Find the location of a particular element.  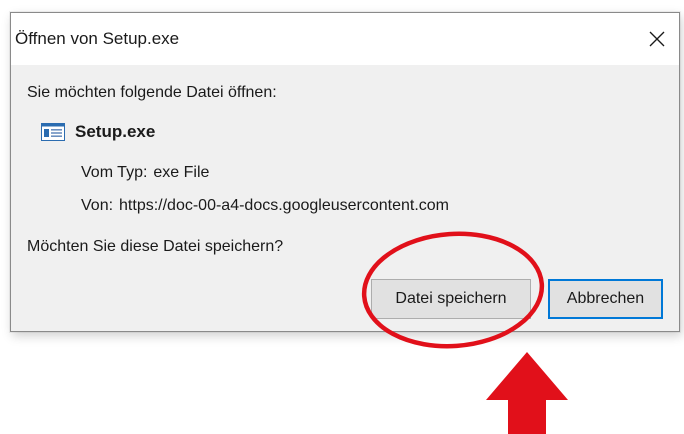

file-type-row: Vom Typ: exe File is located at coordinates (145, 173).